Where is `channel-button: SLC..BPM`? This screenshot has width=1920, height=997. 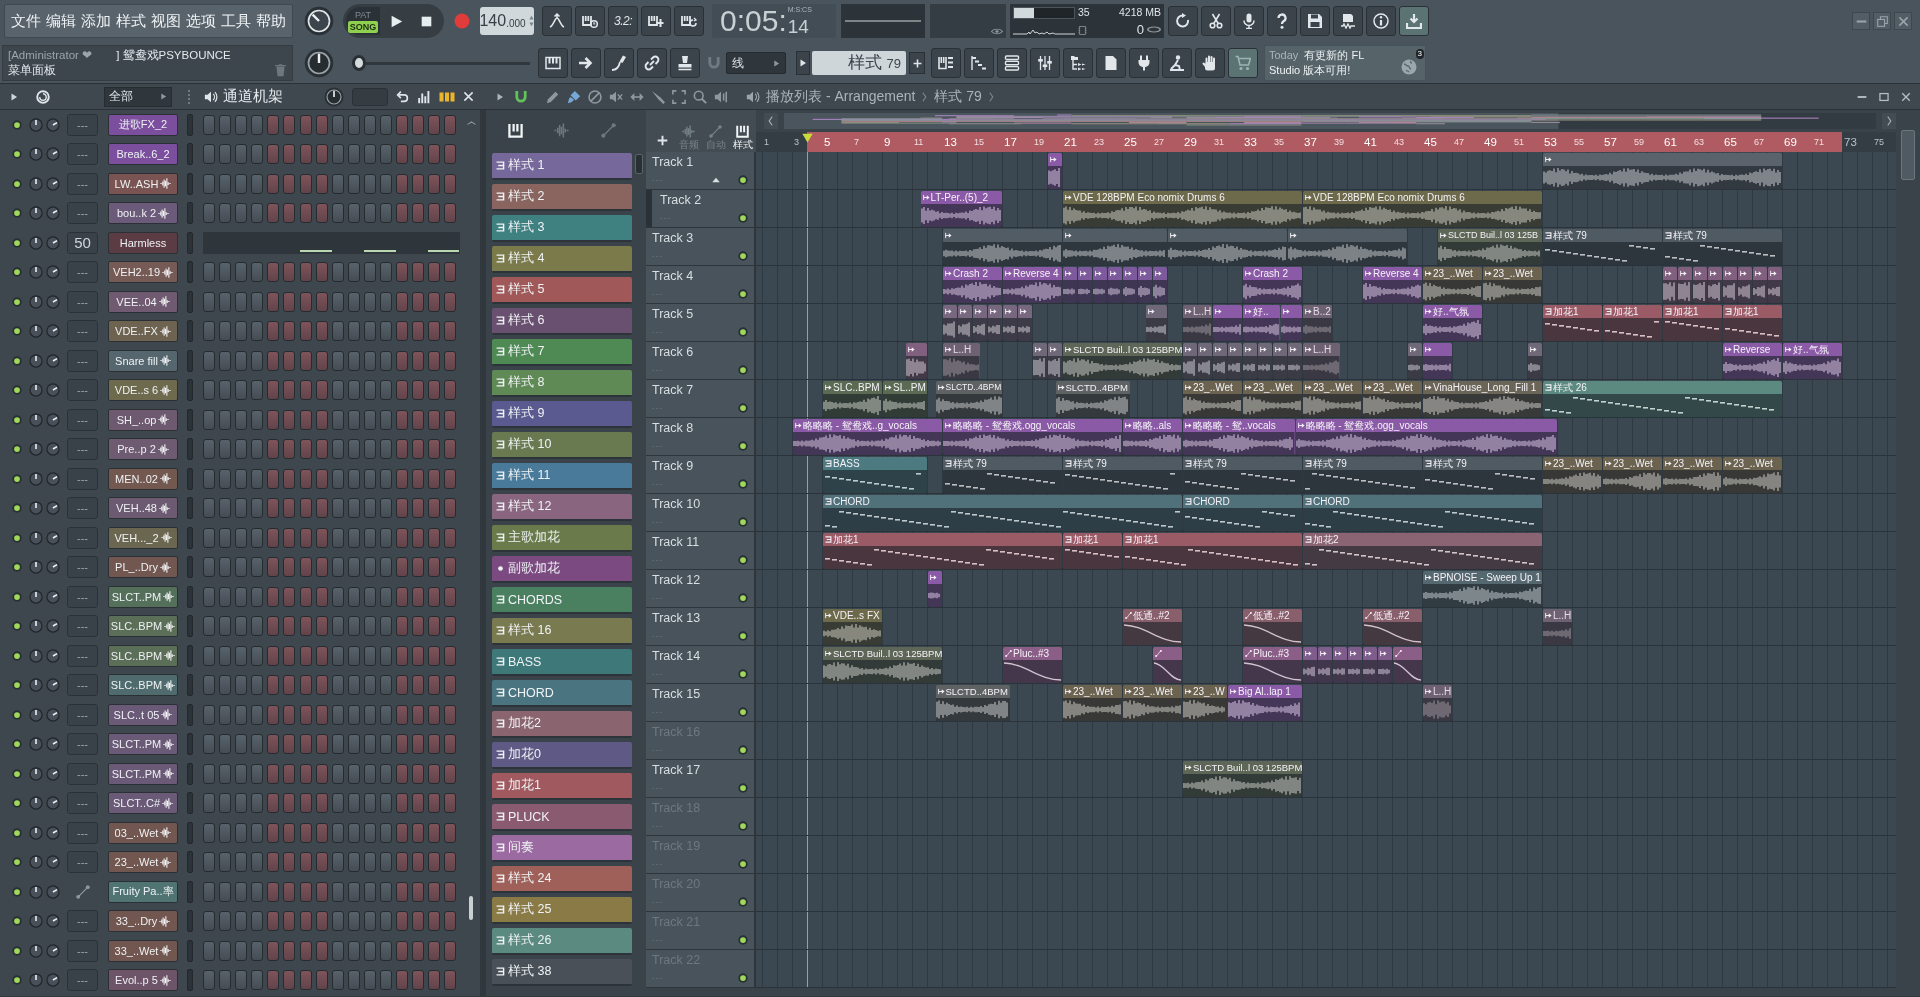 channel-button: SLC..BPM is located at coordinates (143, 626).